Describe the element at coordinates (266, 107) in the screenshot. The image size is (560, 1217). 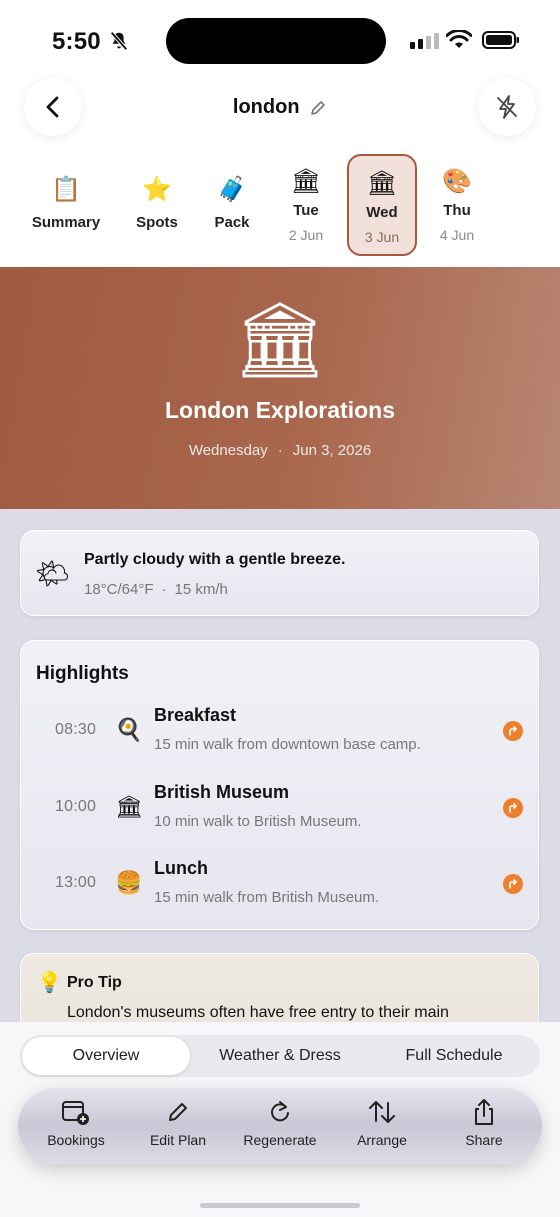
I see `page-title: london` at that location.